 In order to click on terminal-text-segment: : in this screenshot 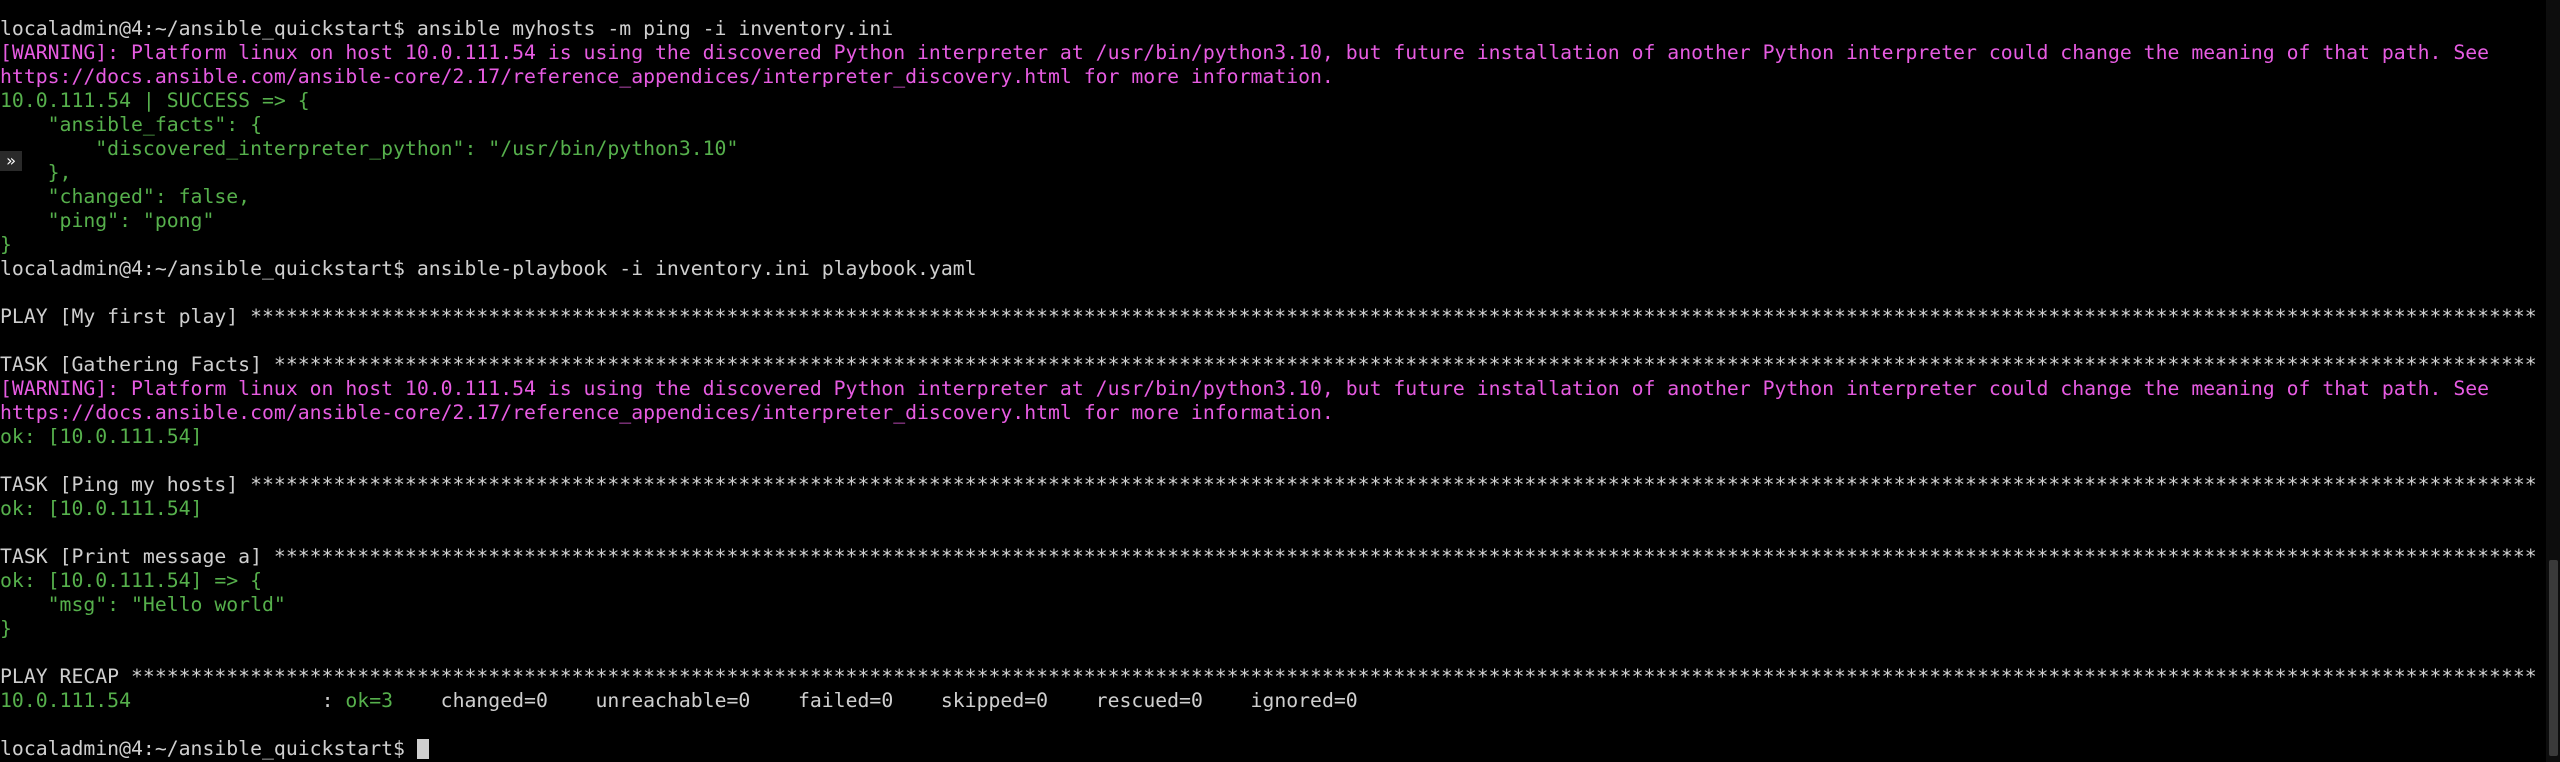, I will do `click(238, 700)`.